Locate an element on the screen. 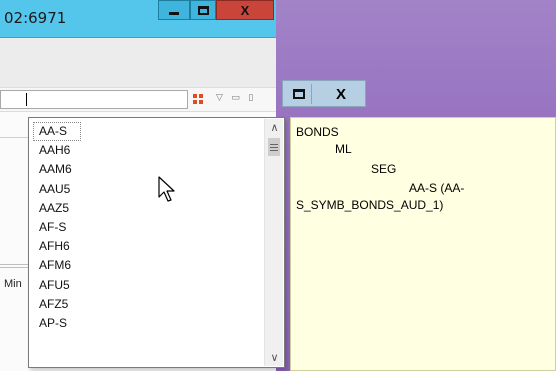 This screenshot has height=371, width=556. window-title: 02:6971 is located at coordinates (35, 18).